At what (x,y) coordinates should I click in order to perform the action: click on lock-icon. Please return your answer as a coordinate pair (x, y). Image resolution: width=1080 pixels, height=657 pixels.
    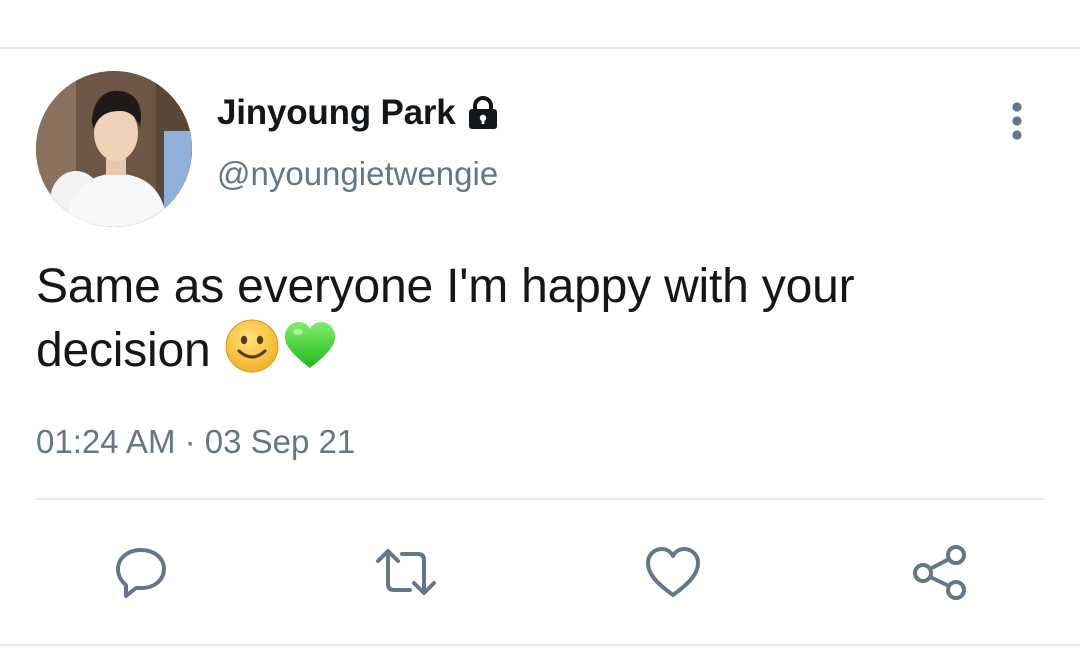
    Looking at the image, I should click on (483, 113).